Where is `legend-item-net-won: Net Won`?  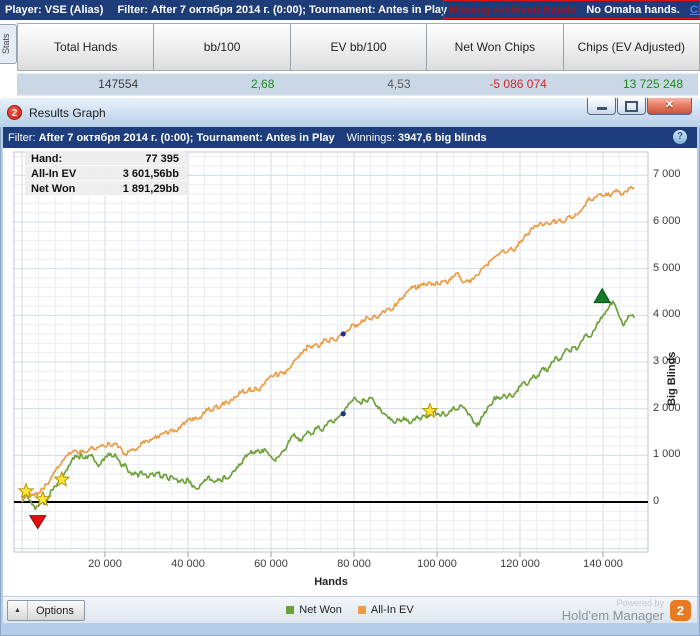
legend-item-net-won: Net Won is located at coordinates (314, 610).